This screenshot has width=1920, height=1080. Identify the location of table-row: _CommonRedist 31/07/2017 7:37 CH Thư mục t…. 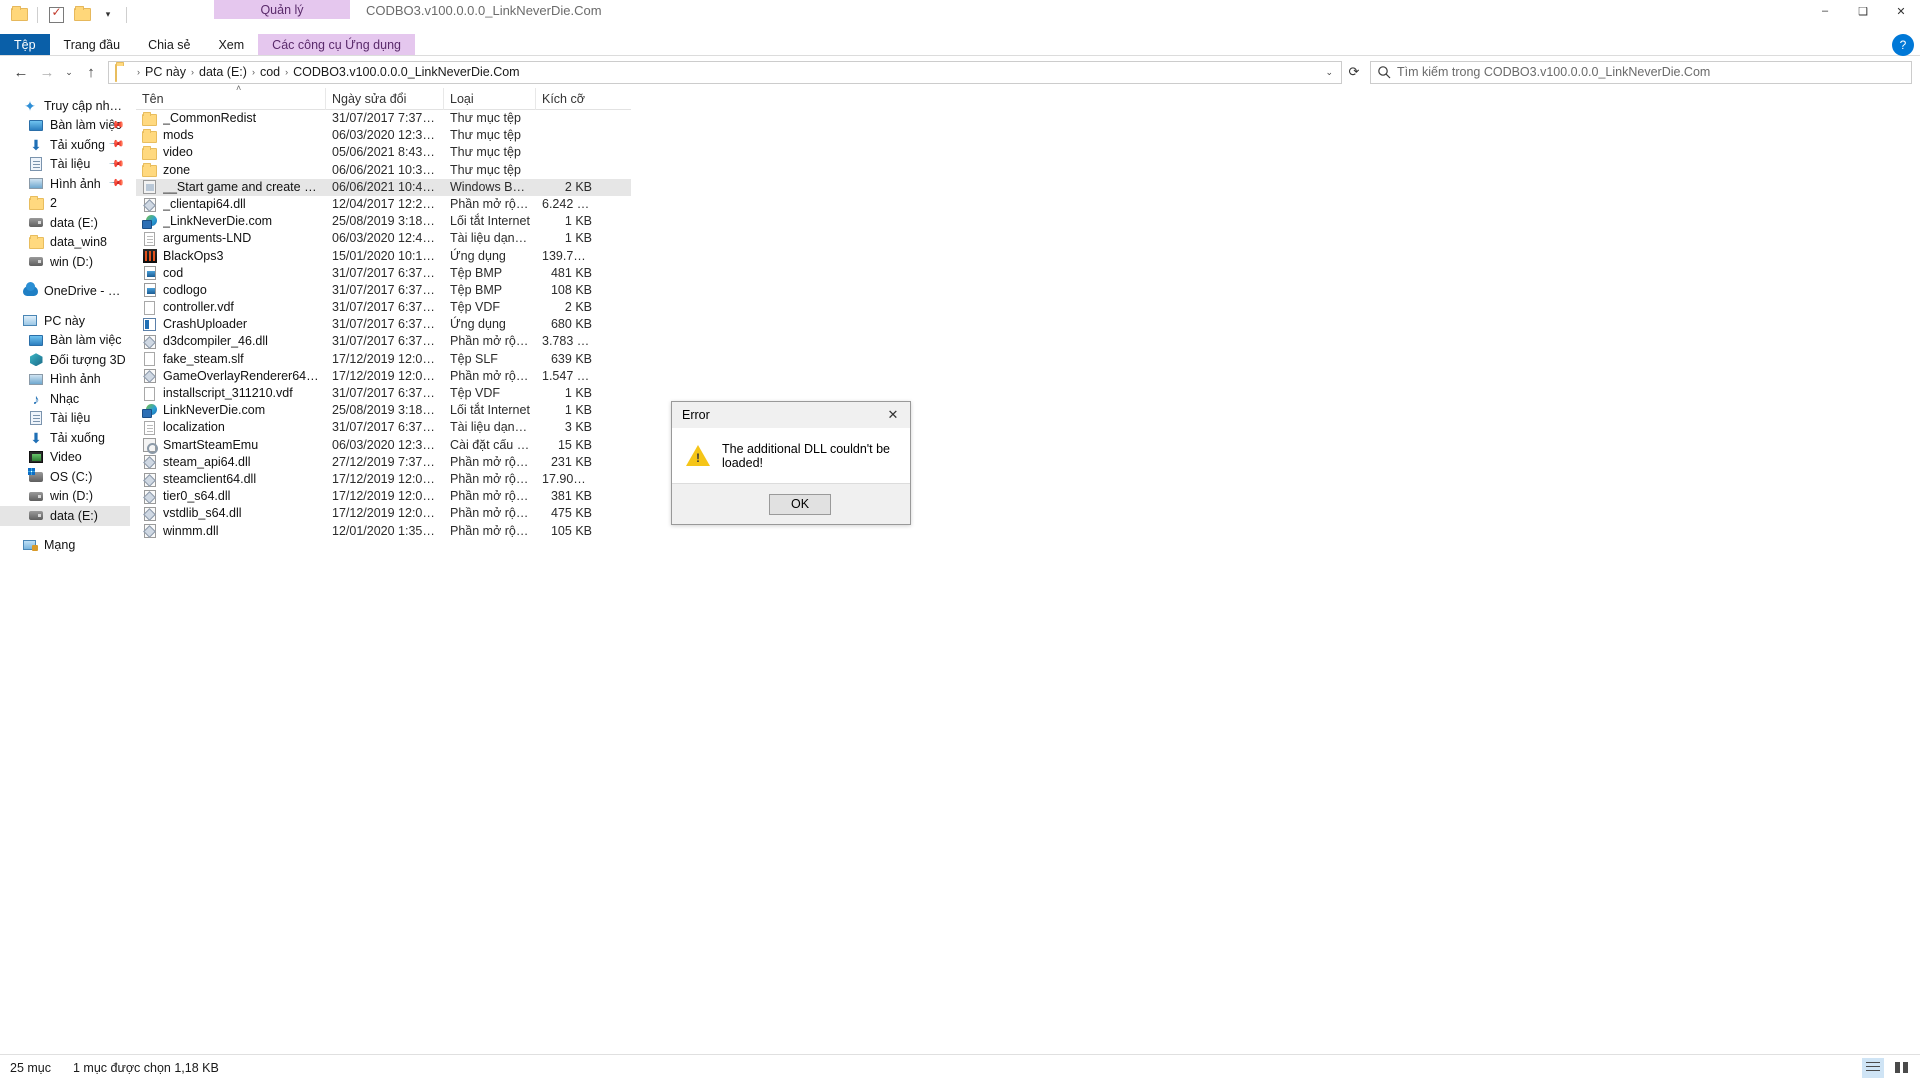
(383, 118).